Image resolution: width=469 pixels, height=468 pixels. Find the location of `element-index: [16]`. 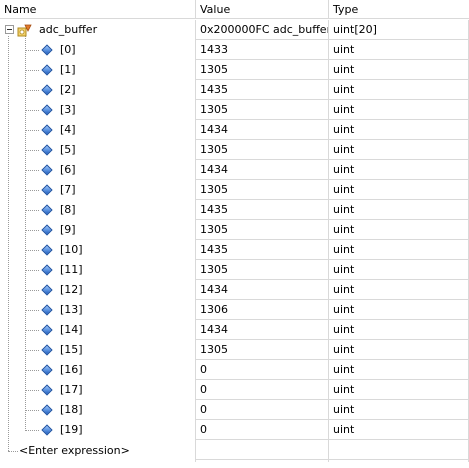

element-index: [16] is located at coordinates (71, 369).